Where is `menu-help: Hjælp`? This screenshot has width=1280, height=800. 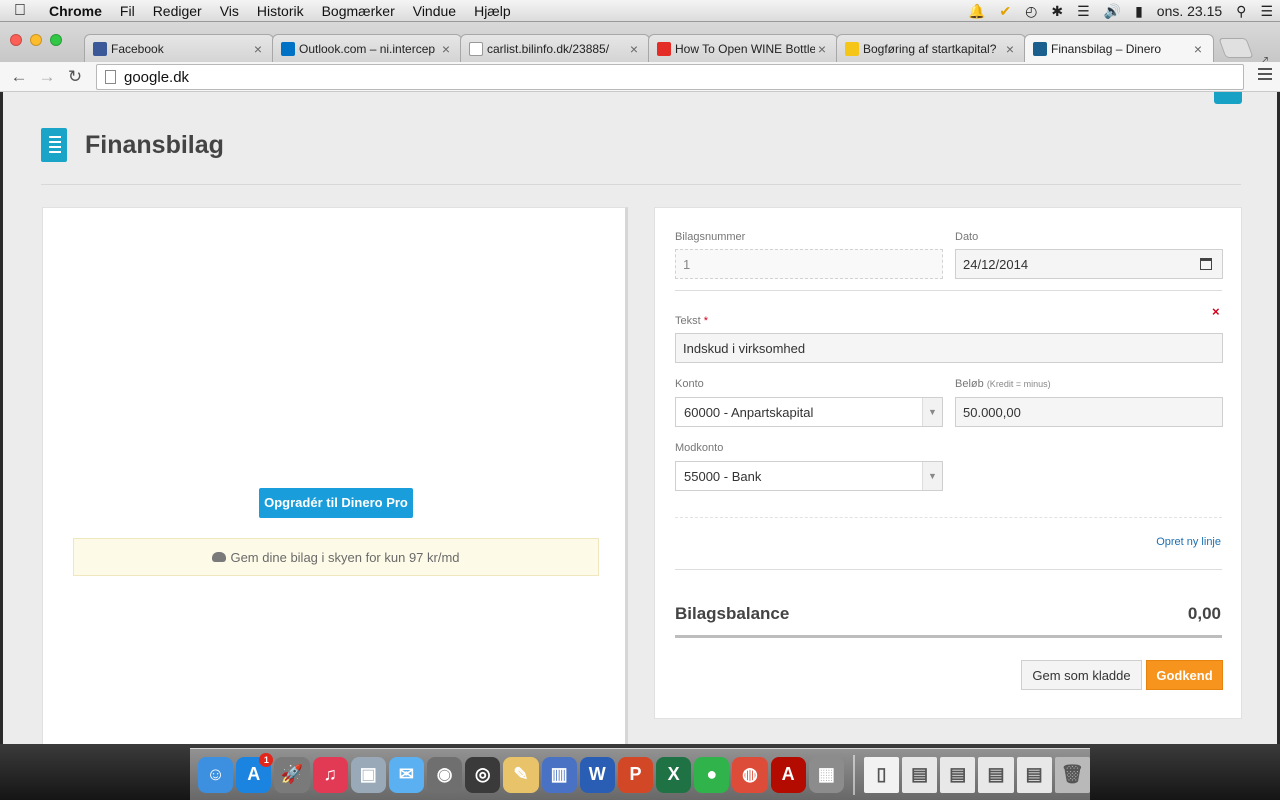 menu-help: Hjælp is located at coordinates (492, 11).